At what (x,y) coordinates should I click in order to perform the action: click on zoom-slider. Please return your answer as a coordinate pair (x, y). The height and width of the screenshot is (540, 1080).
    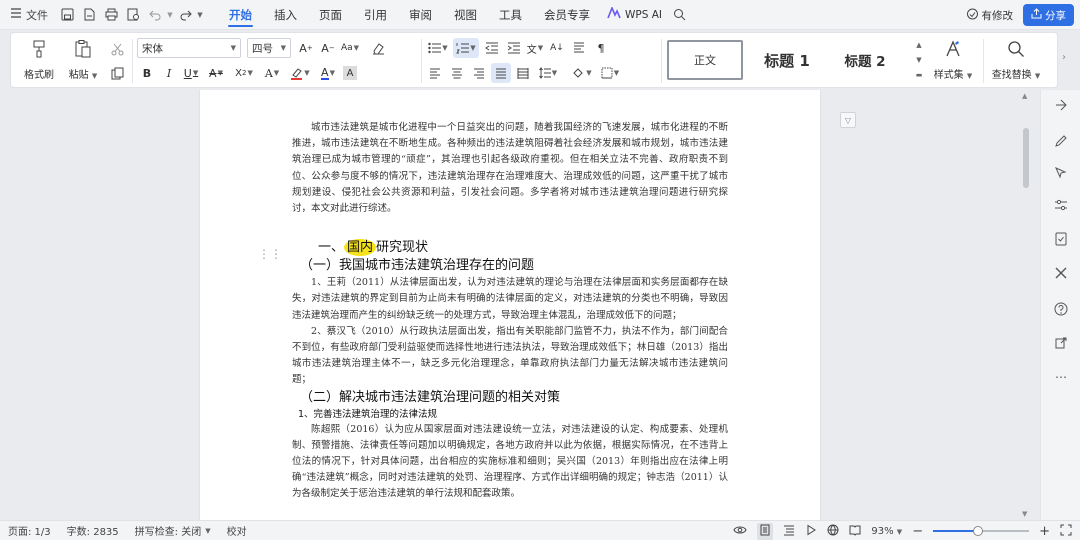
    Looking at the image, I should click on (981, 531).